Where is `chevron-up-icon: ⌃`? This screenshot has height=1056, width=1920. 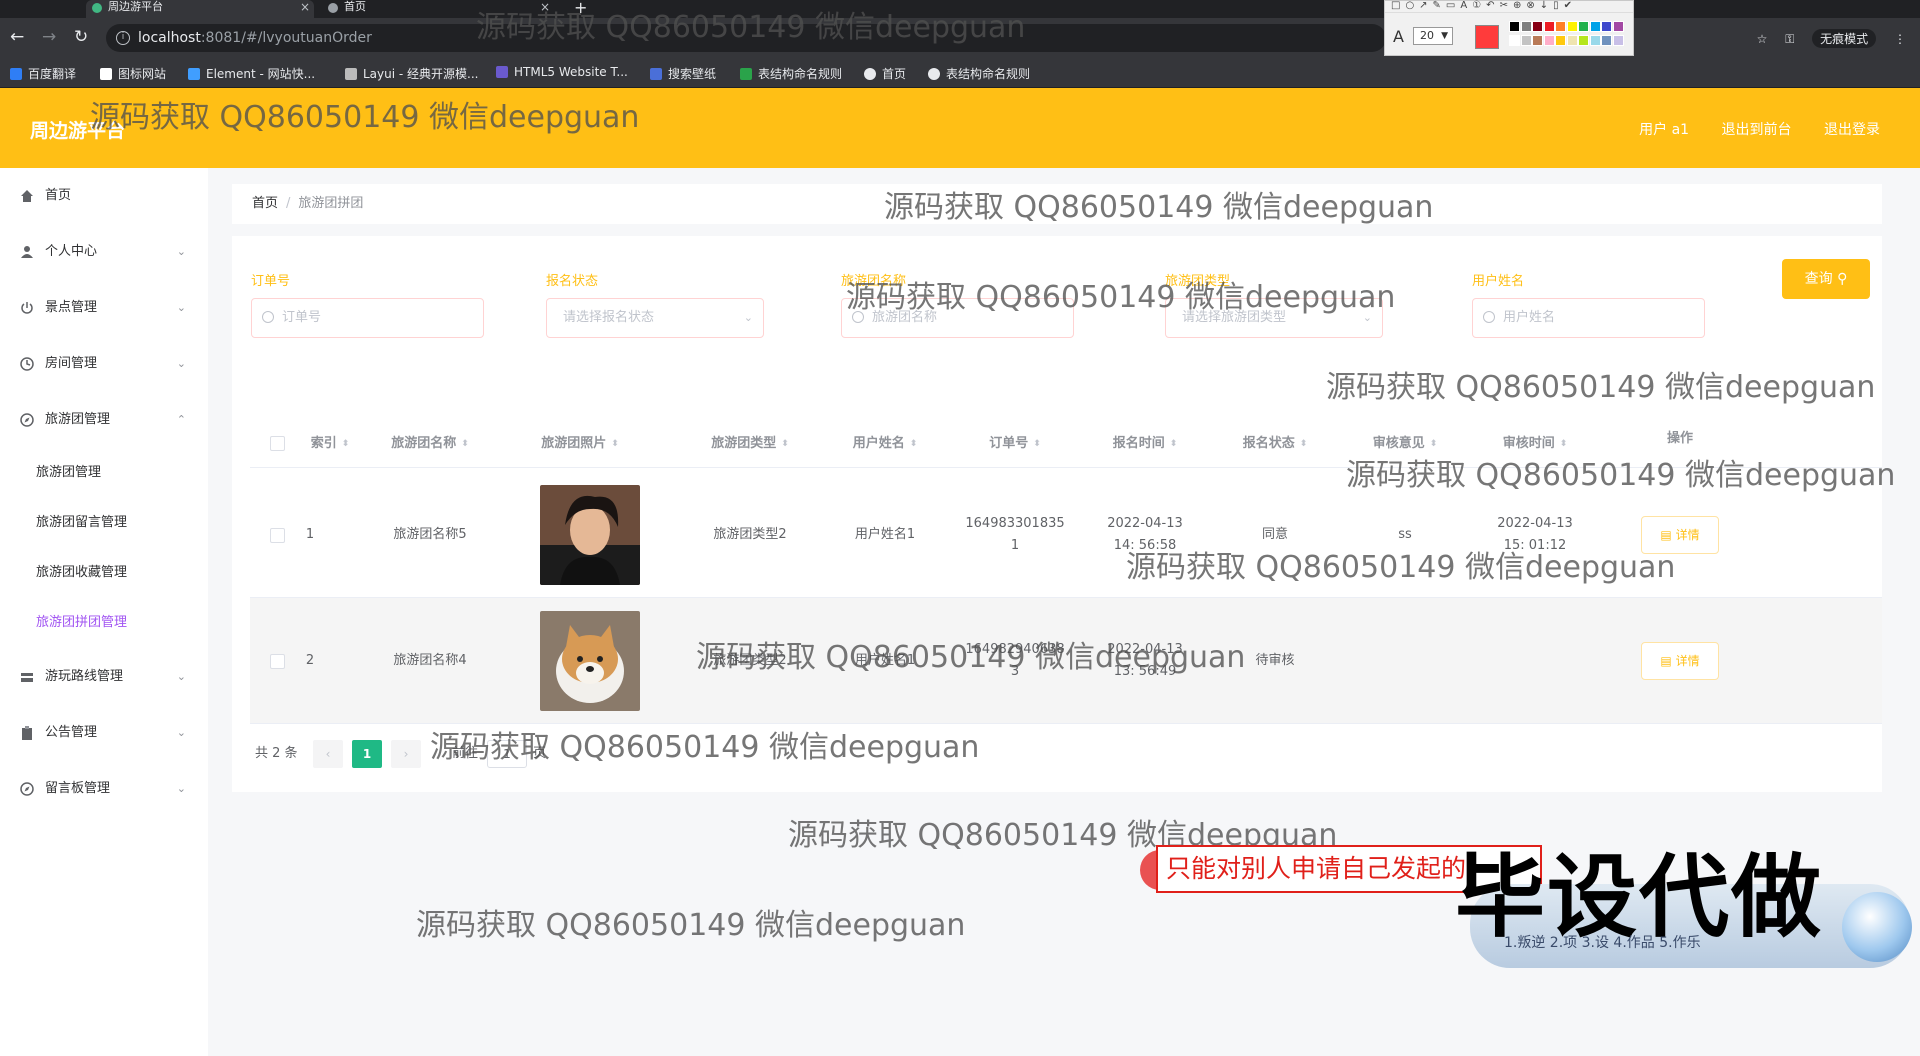 chevron-up-icon: ⌃ is located at coordinates (181, 419).